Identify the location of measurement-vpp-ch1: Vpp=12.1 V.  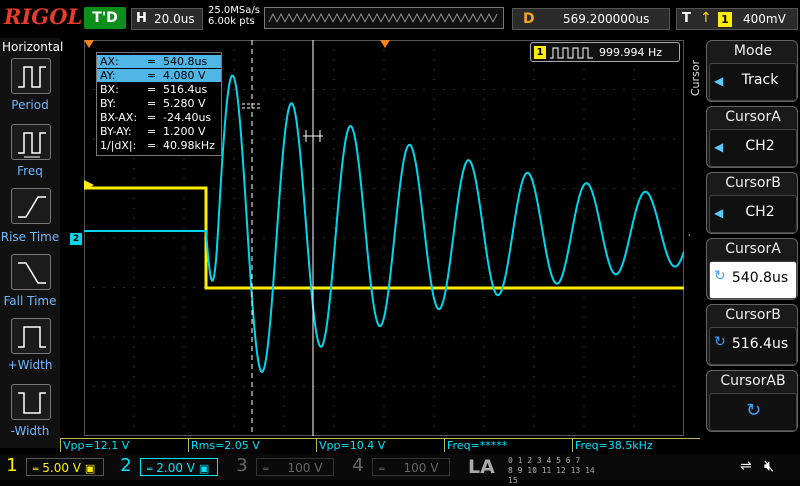
(124, 445).